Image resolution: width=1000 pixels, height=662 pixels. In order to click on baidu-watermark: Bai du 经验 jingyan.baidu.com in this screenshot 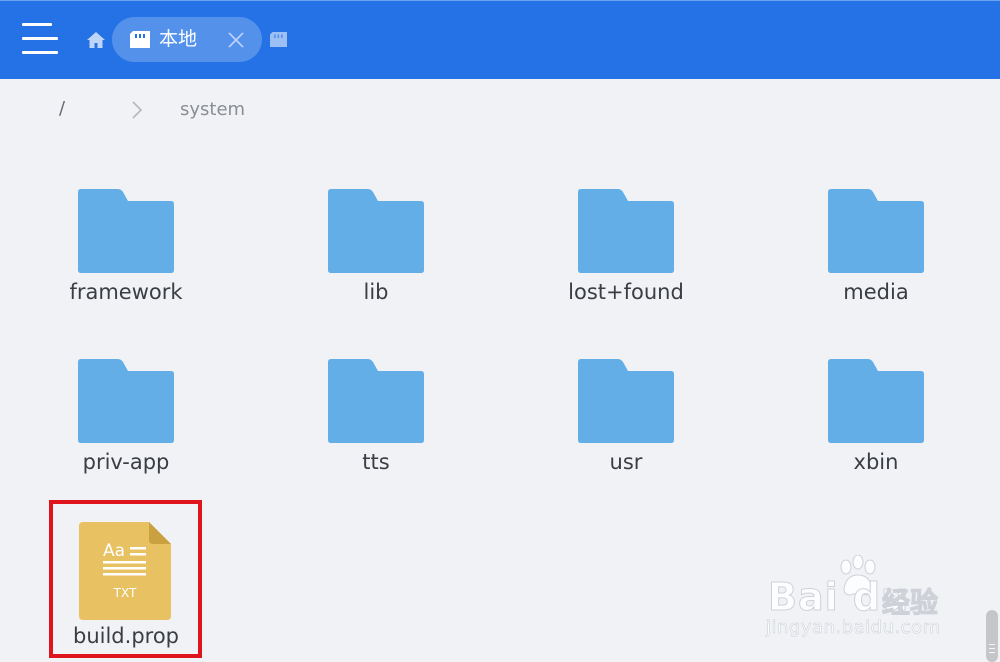, I will do `click(859, 600)`.